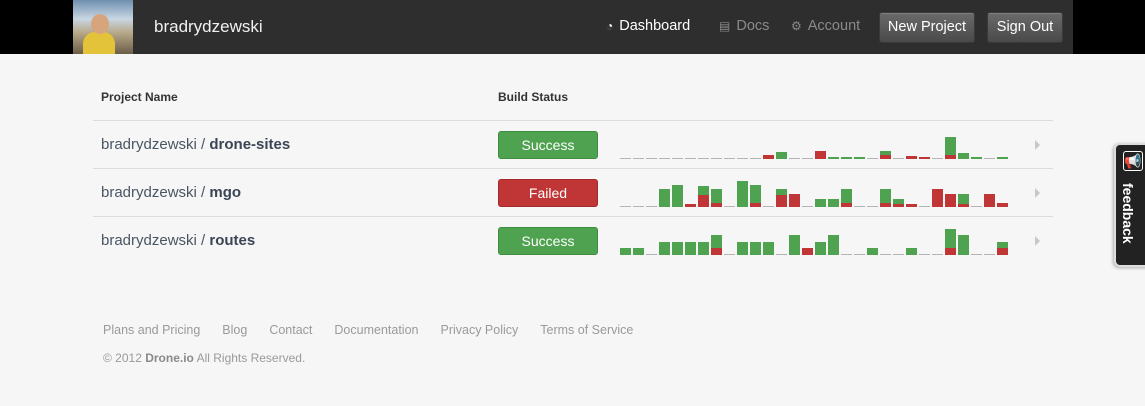  What do you see at coordinates (744, 26) in the screenshot?
I see `nav-docs: ▤ Docs` at bounding box center [744, 26].